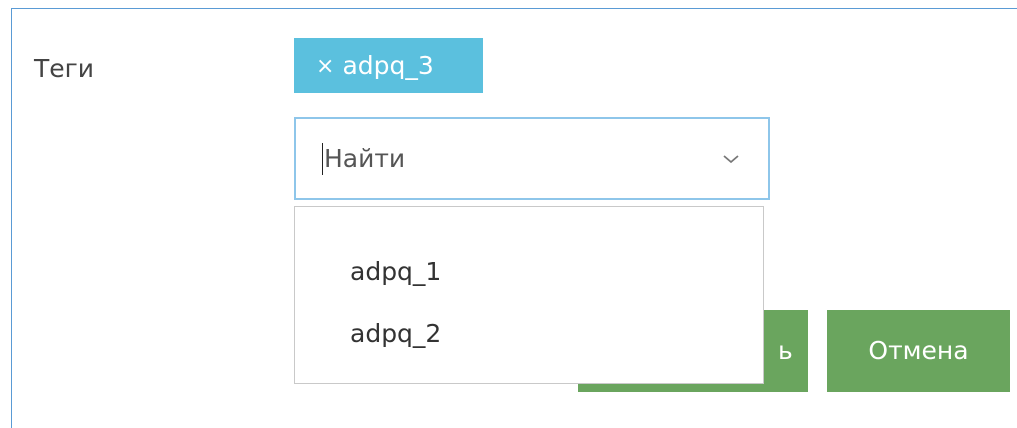  What do you see at coordinates (518, 158) in the screenshot?
I see `tag-search-input` at bounding box center [518, 158].